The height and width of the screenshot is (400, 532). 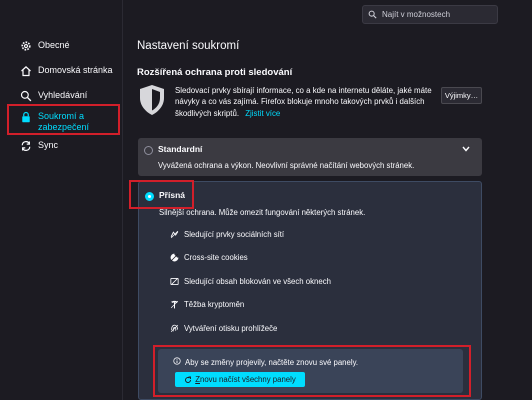 I want to click on search-box, so click(x=430, y=14).